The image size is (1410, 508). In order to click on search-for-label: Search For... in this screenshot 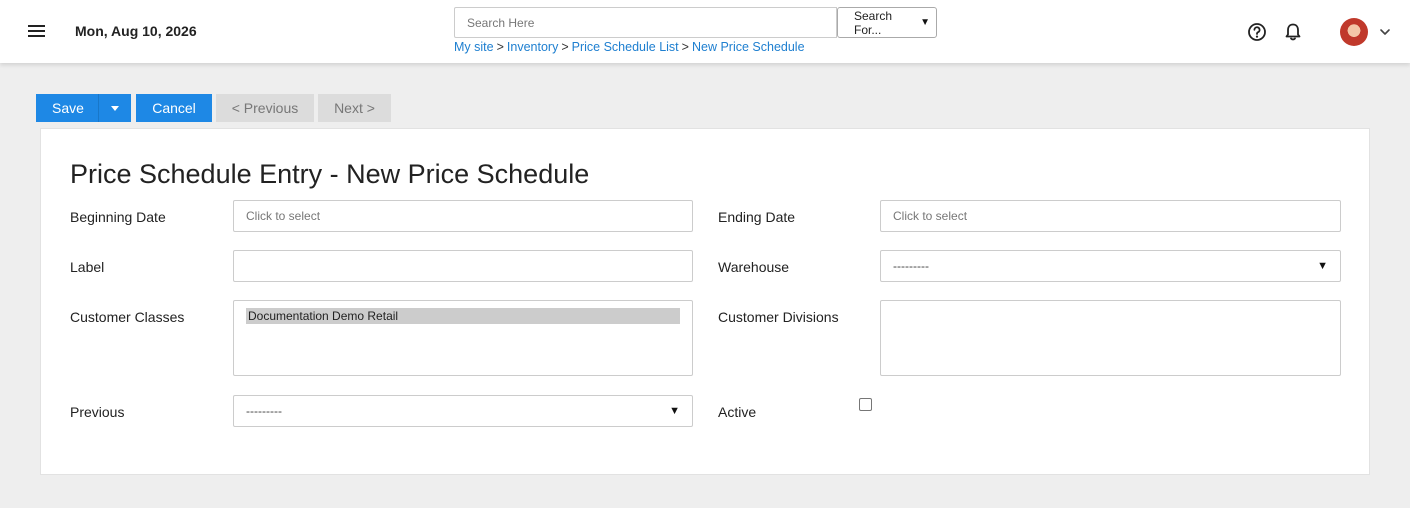, I will do `click(873, 22)`.